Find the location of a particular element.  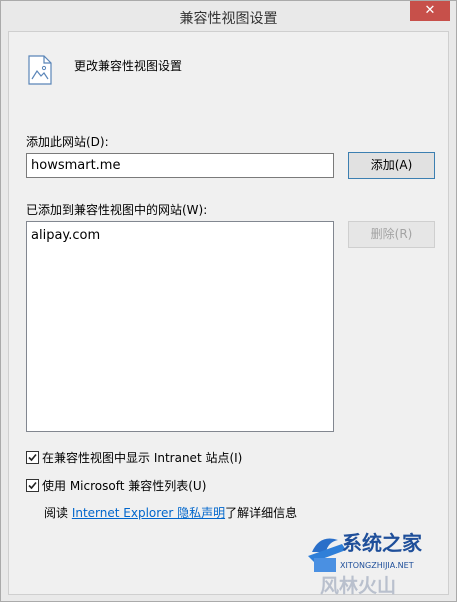

close-button: ✕ is located at coordinates (430, 11).